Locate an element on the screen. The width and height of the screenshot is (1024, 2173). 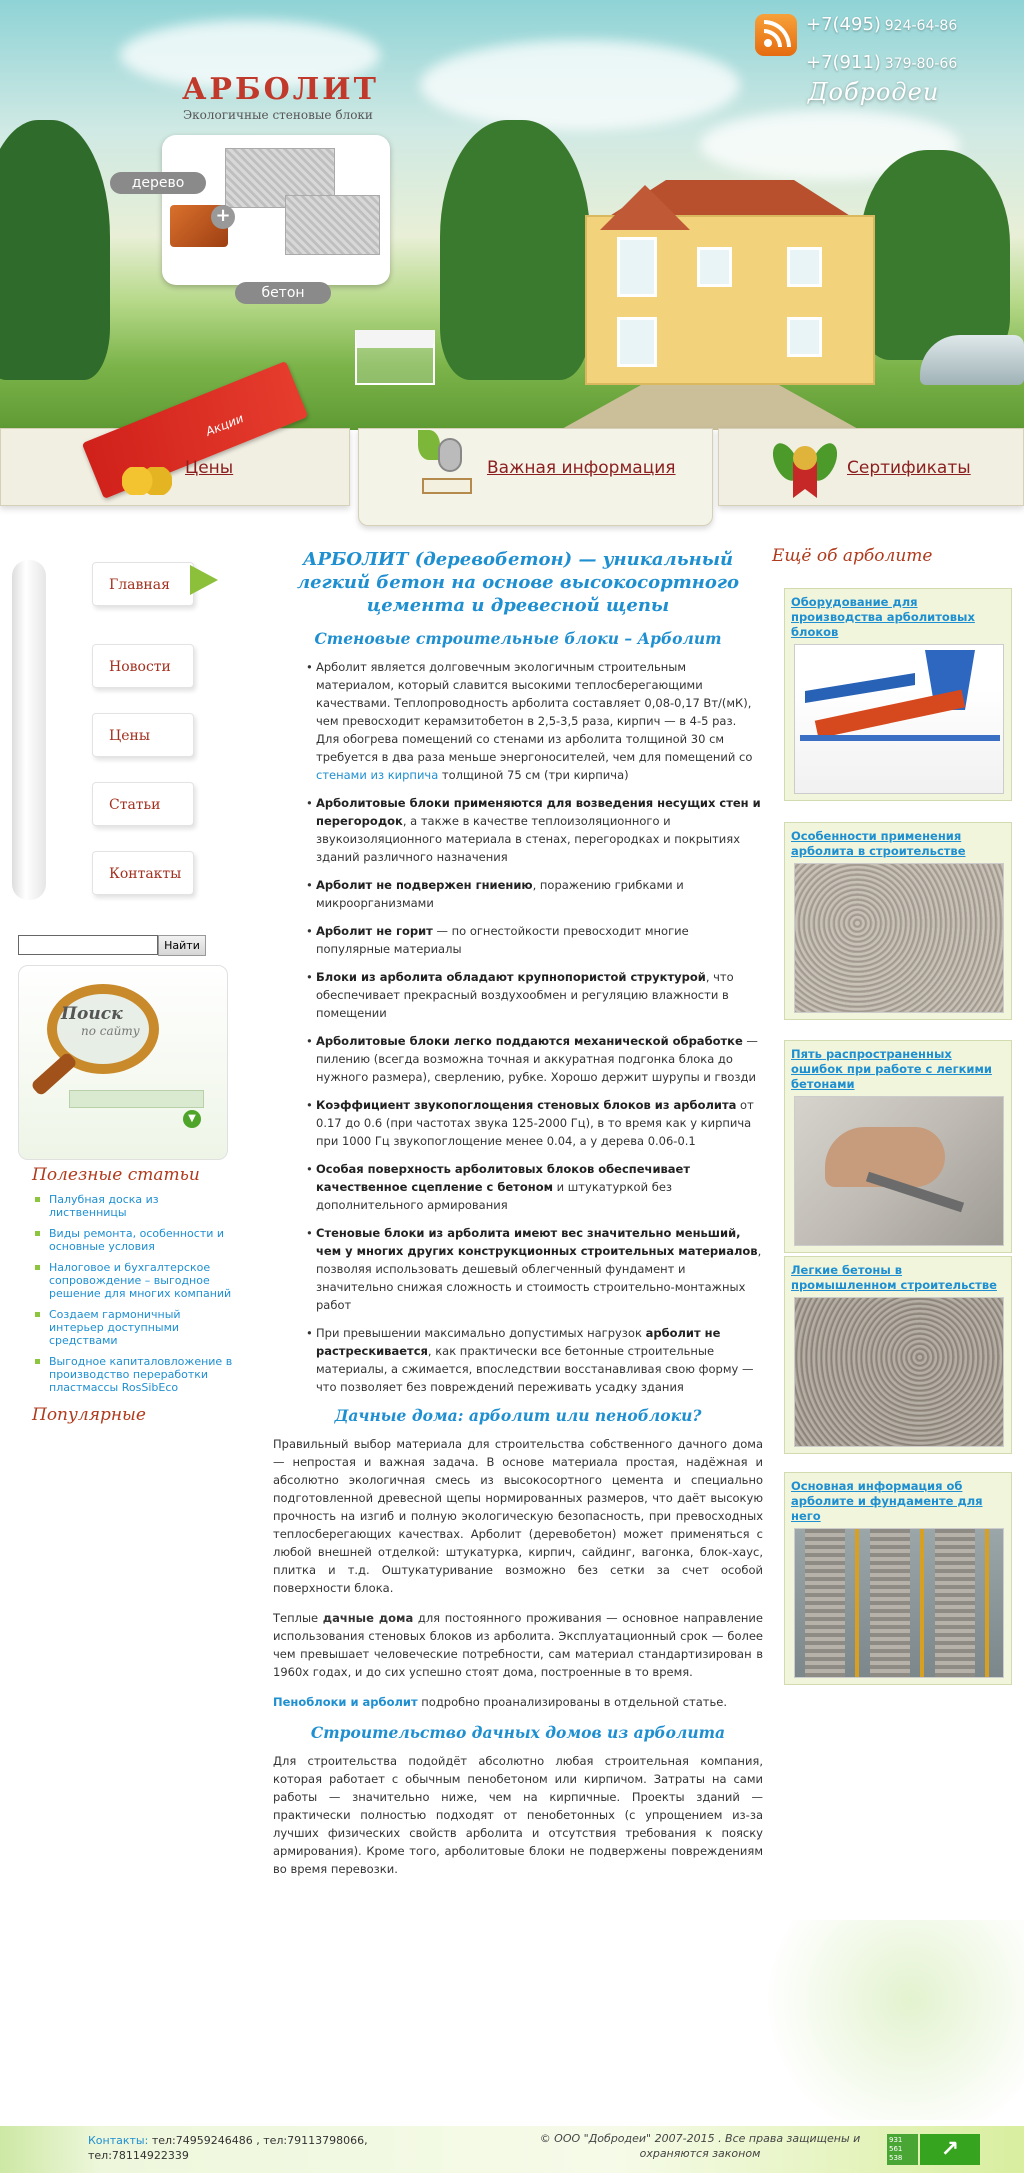
more-about-heading: Ещё об арболите is located at coordinates (852, 556).